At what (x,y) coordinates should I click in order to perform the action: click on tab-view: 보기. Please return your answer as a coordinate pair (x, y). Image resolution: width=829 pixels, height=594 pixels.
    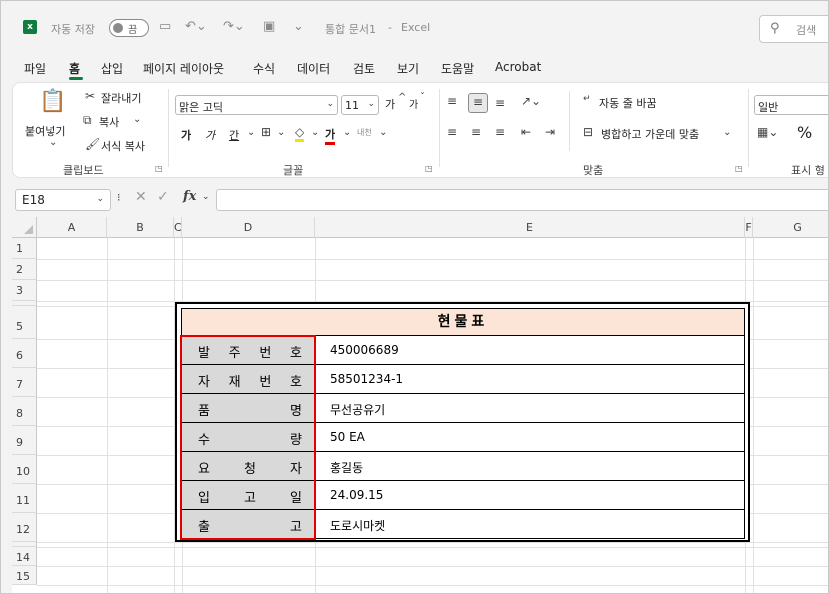
    Looking at the image, I should click on (408, 68).